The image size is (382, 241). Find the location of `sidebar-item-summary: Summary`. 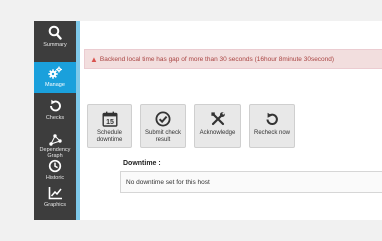

sidebar-item-summary: Summary is located at coordinates (55, 42).